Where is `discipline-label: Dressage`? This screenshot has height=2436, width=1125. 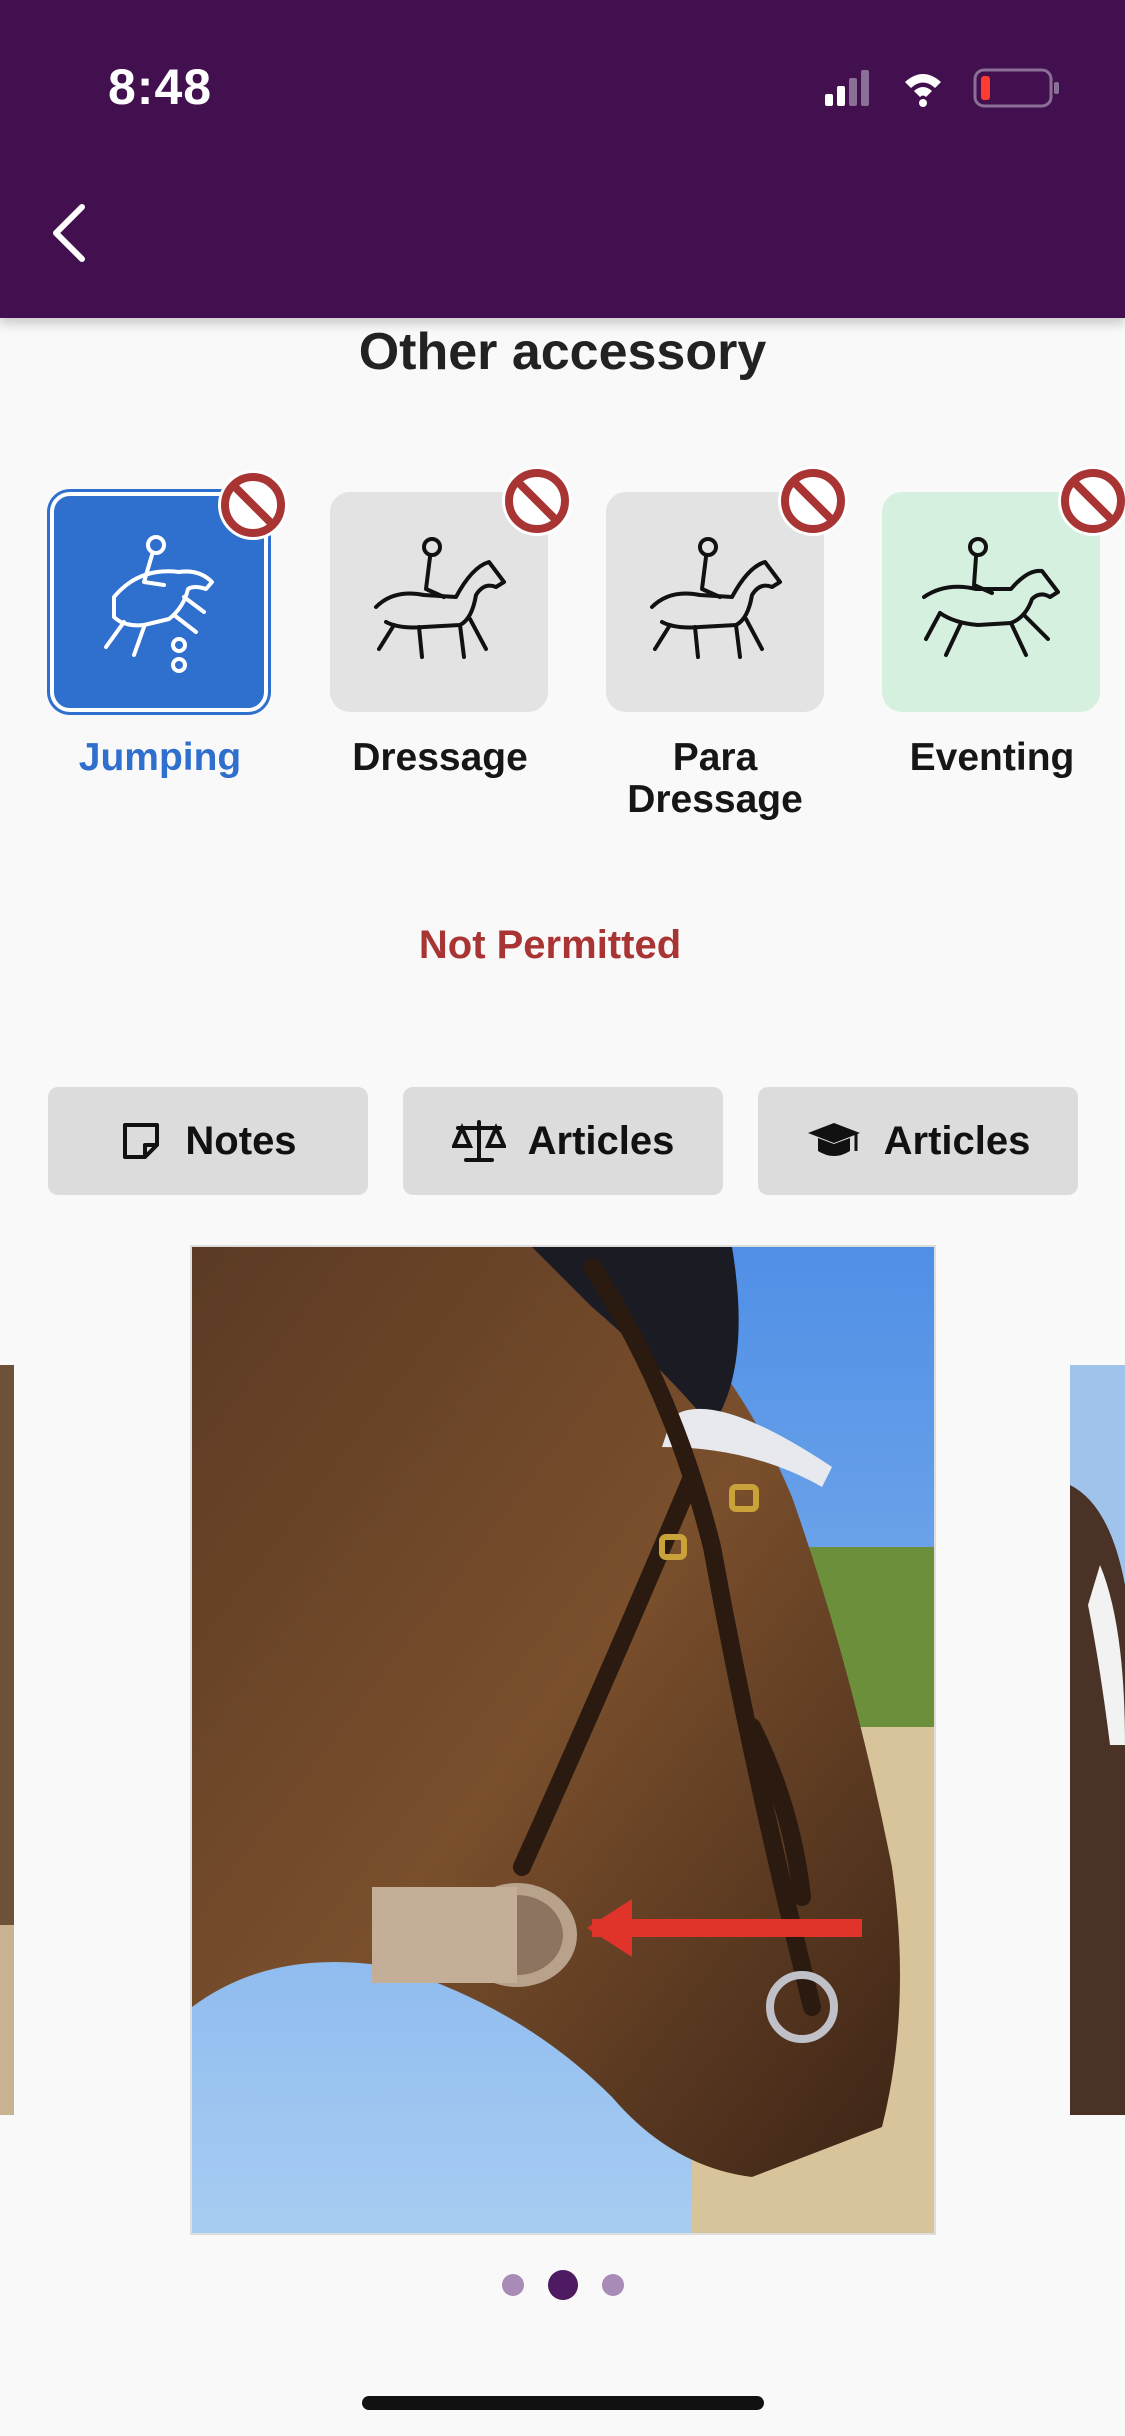 discipline-label: Dressage is located at coordinates (440, 757).